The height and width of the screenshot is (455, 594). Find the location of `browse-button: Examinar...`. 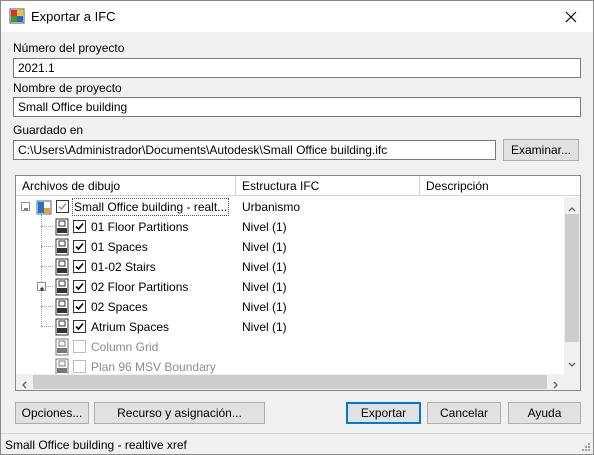

browse-button: Examinar... is located at coordinates (541, 150).